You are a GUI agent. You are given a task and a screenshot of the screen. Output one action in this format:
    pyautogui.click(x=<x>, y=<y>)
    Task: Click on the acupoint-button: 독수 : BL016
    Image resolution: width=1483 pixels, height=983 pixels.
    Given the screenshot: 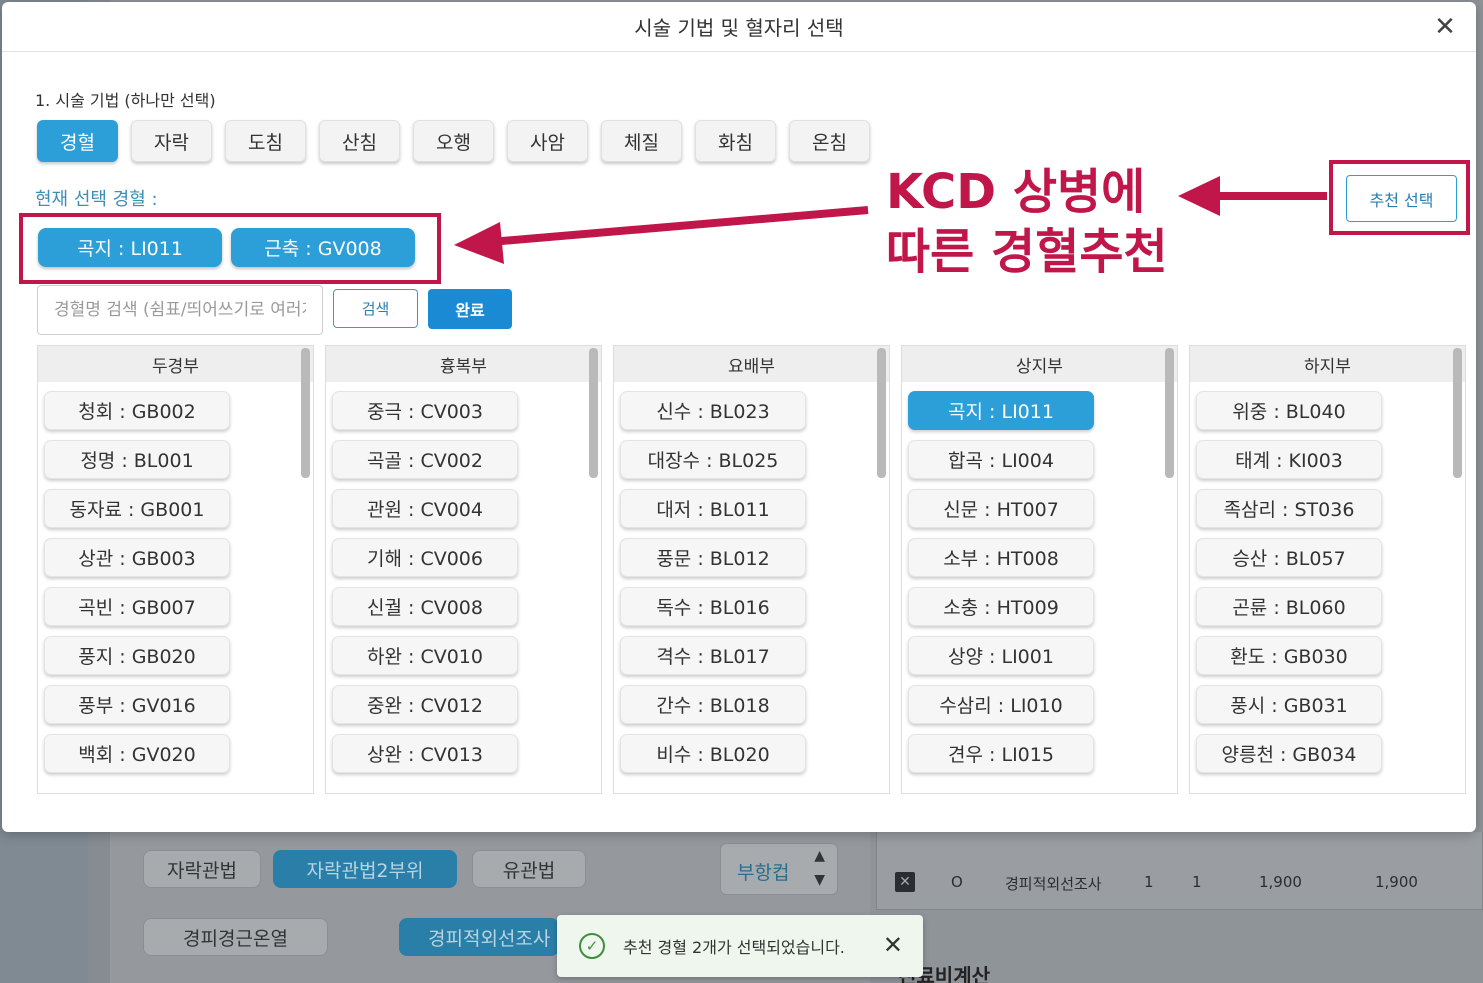 What is the action you would take?
    pyautogui.click(x=713, y=606)
    